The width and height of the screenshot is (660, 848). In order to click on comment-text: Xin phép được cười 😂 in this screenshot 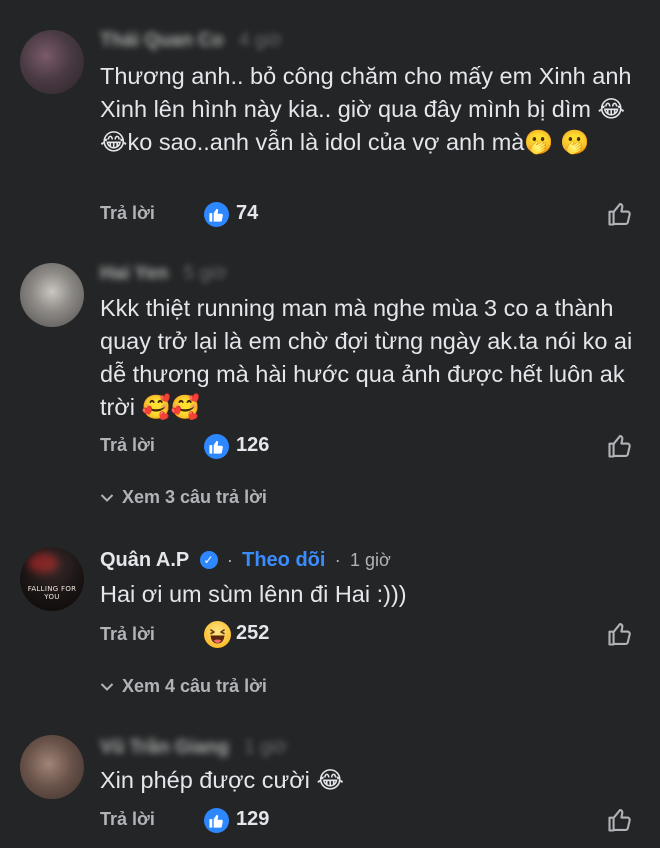, I will do `click(222, 780)`.